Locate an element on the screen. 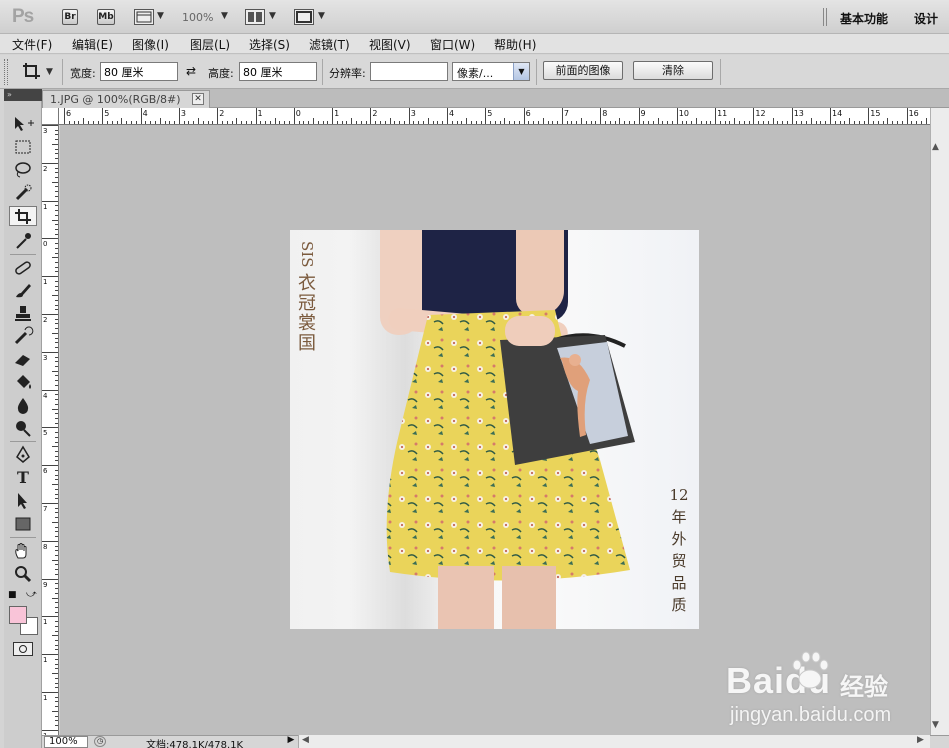 This screenshot has width=949, height=748. ruler-left-label: 3 is located at coordinates (45, 131).